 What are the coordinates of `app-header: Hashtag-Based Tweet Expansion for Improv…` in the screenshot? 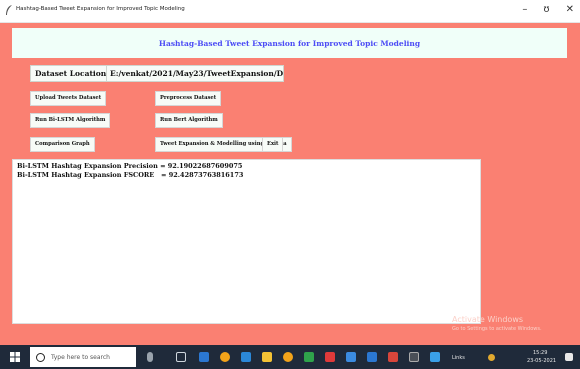 It's located at (289, 43).